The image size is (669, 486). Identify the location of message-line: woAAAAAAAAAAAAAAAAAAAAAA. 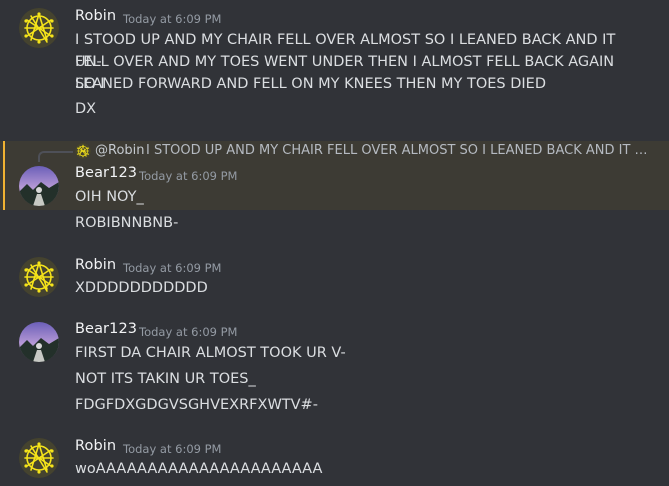
(199, 469).